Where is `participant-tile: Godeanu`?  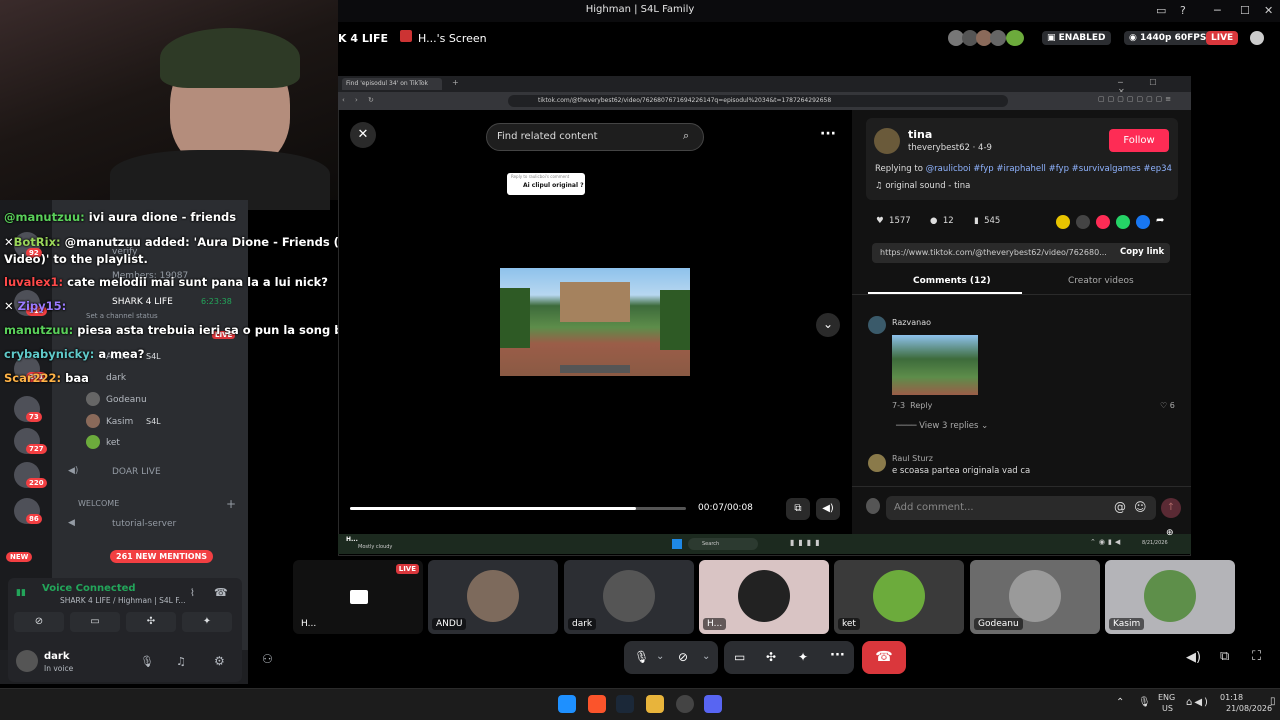
participant-tile: Godeanu is located at coordinates (1035, 597).